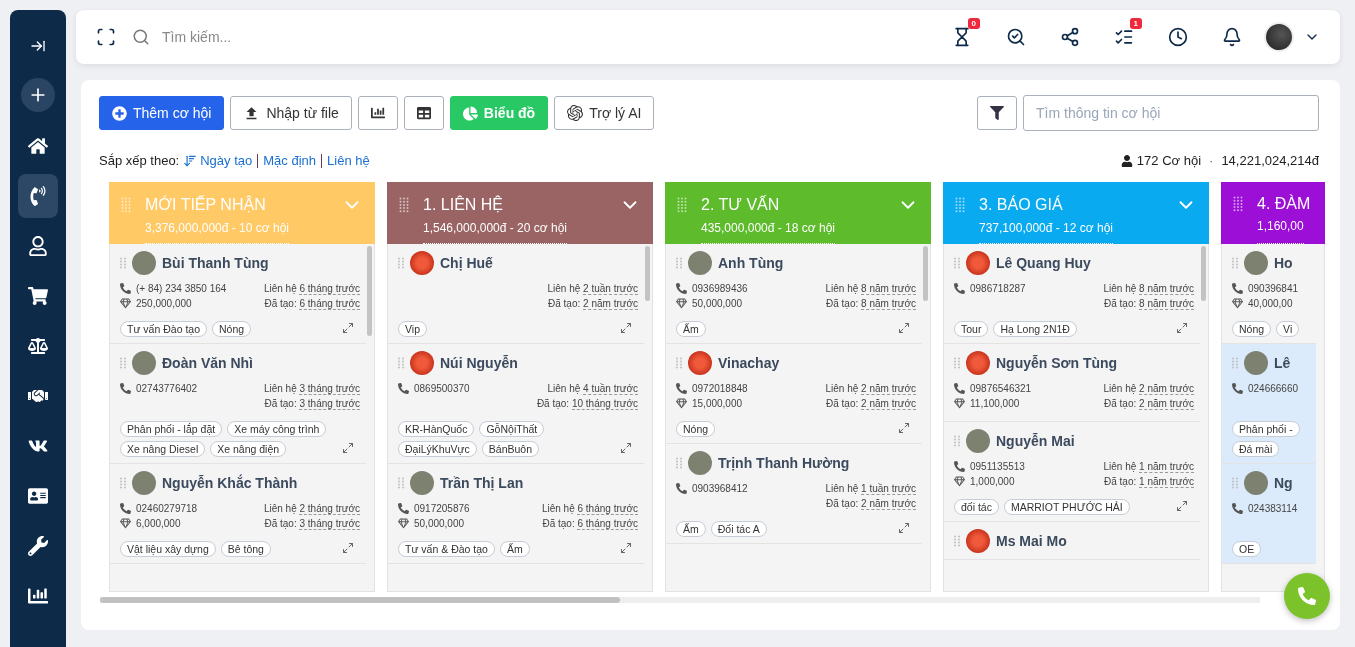 This screenshot has height=647, width=1355. Describe the element at coordinates (466, 263) in the screenshot. I see `contact-name: Chị Huế` at that location.